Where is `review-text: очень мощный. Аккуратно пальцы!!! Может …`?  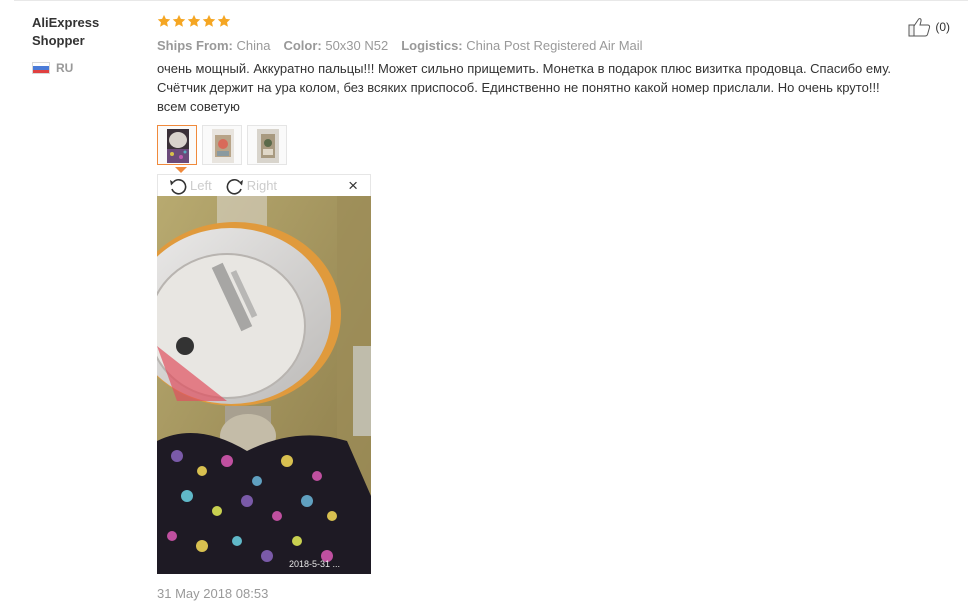
review-text: очень мощный. Аккуратно пальцы!!! Может … is located at coordinates (524, 87).